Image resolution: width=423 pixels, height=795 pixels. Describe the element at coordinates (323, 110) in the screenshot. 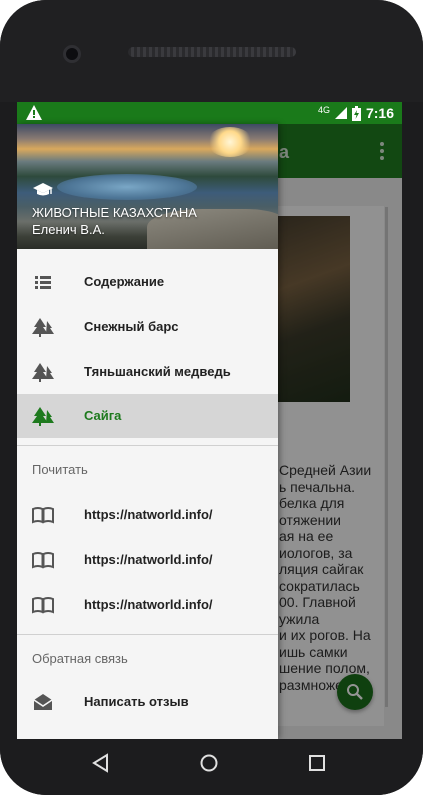

I see `network-type: 4G` at that location.